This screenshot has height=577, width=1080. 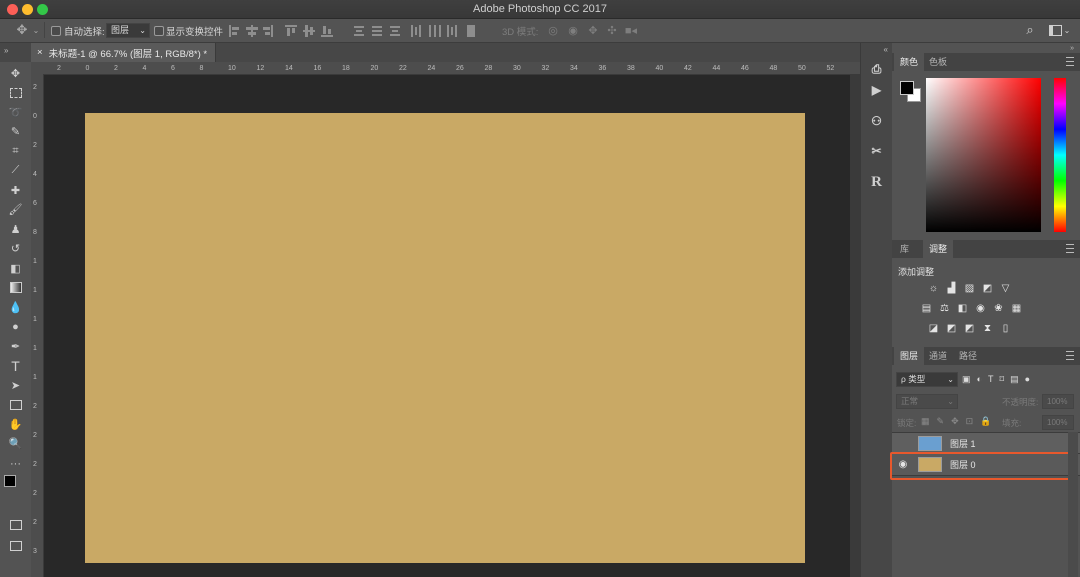 What do you see at coordinates (15, 190) in the screenshot?
I see `healing-brush-tool-icon: ✚` at bounding box center [15, 190].